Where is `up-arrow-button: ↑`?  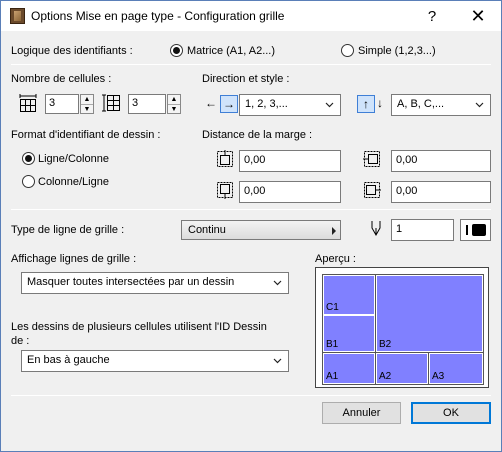
up-arrow-button: ↑ is located at coordinates (366, 104).